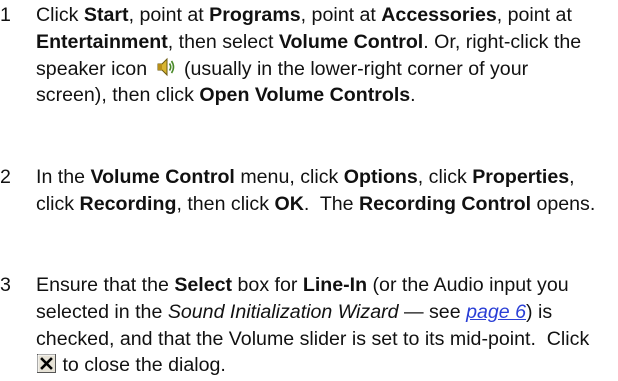  What do you see at coordinates (445, 177) in the screenshot?
I see `text-run: , click` at bounding box center [445, 177].